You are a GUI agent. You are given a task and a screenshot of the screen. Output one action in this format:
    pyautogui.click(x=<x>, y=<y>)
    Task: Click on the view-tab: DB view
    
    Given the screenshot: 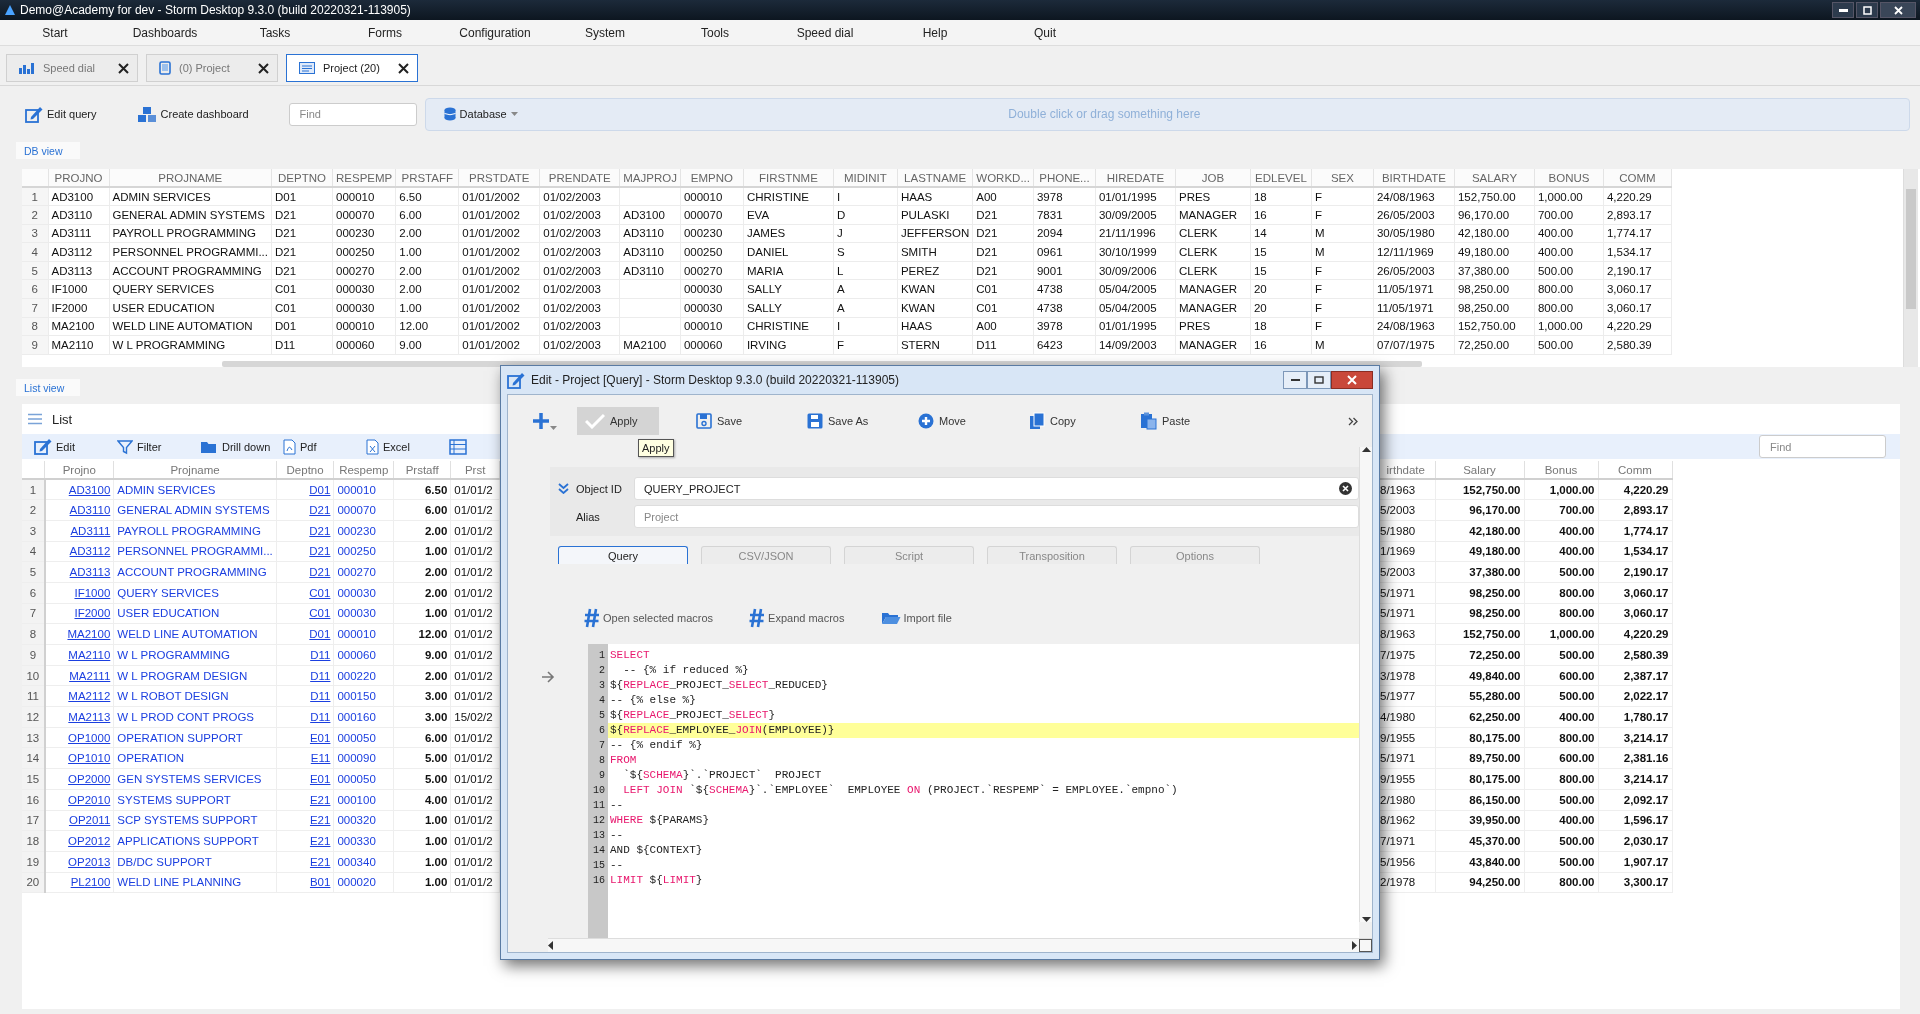 What is the action you would take?
    pyautogui.click(x=48, y=150)
    